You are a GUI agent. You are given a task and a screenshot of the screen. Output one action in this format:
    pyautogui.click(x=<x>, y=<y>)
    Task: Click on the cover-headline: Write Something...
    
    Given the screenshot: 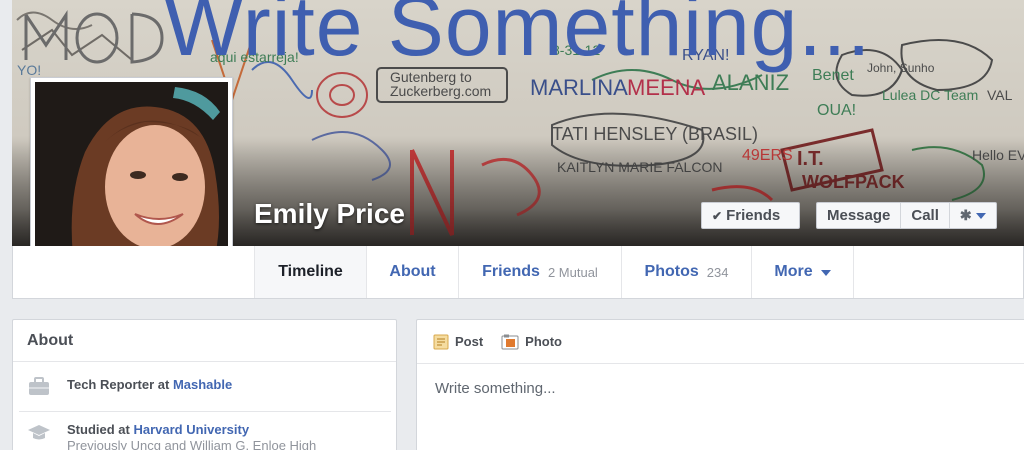 What is the action you would take?
    pyautogui.click(x=518, y=36)
    